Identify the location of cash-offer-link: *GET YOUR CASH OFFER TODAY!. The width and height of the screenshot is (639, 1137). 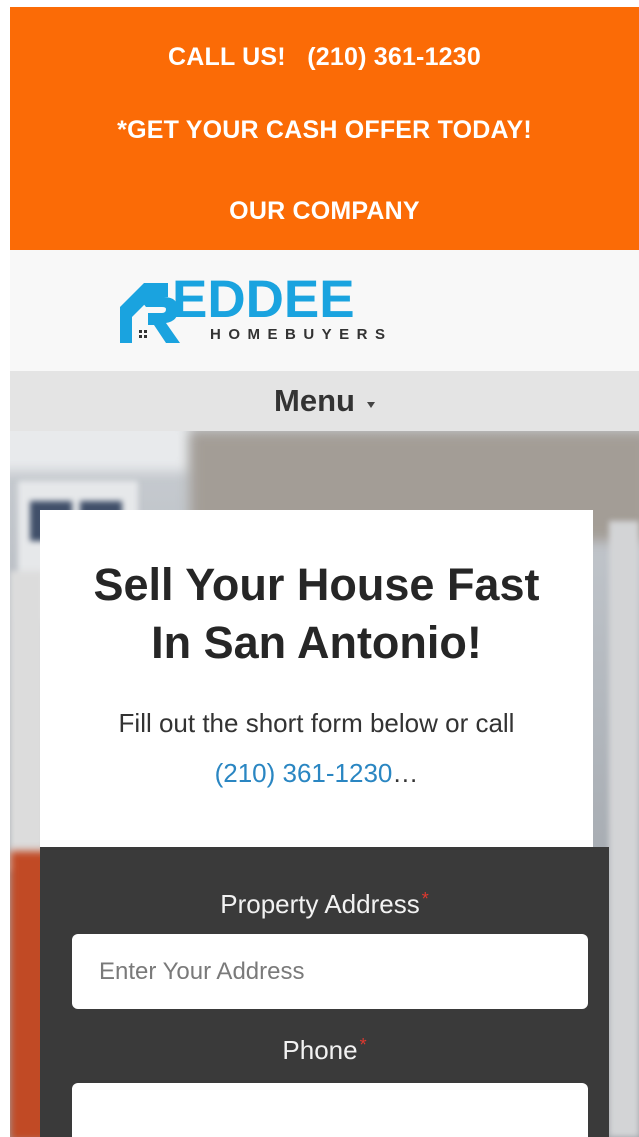
(324, 130).